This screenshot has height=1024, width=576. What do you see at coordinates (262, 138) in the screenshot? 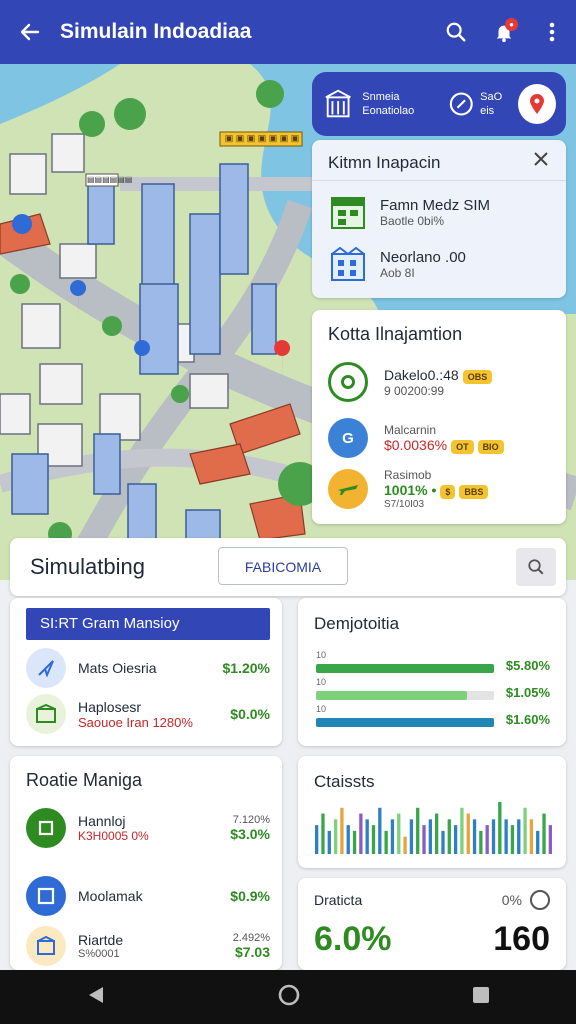
I see `map-tag-label: ▣ ▣ ▣ ▣ ▣ ▣ ▣` at bounding box center [262, 138].